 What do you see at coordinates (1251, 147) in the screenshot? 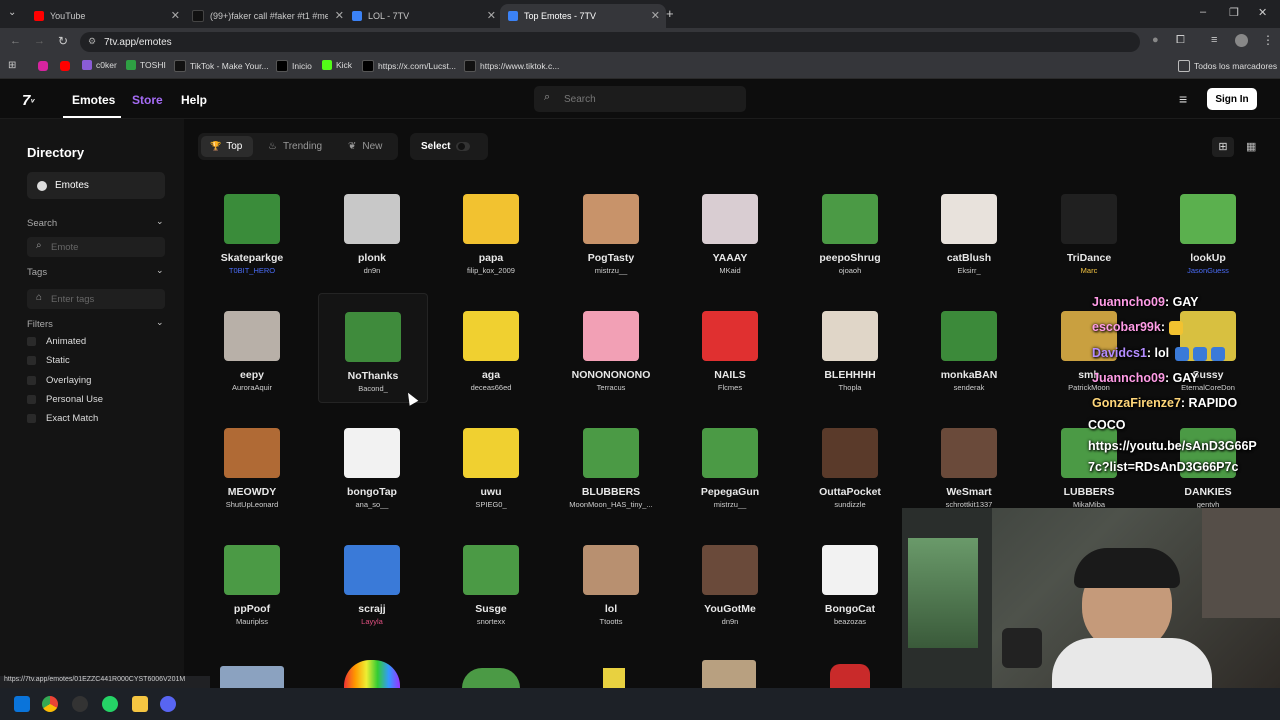
I see `compact-grid-icon: ▦` at bounding box center [1251, 147].